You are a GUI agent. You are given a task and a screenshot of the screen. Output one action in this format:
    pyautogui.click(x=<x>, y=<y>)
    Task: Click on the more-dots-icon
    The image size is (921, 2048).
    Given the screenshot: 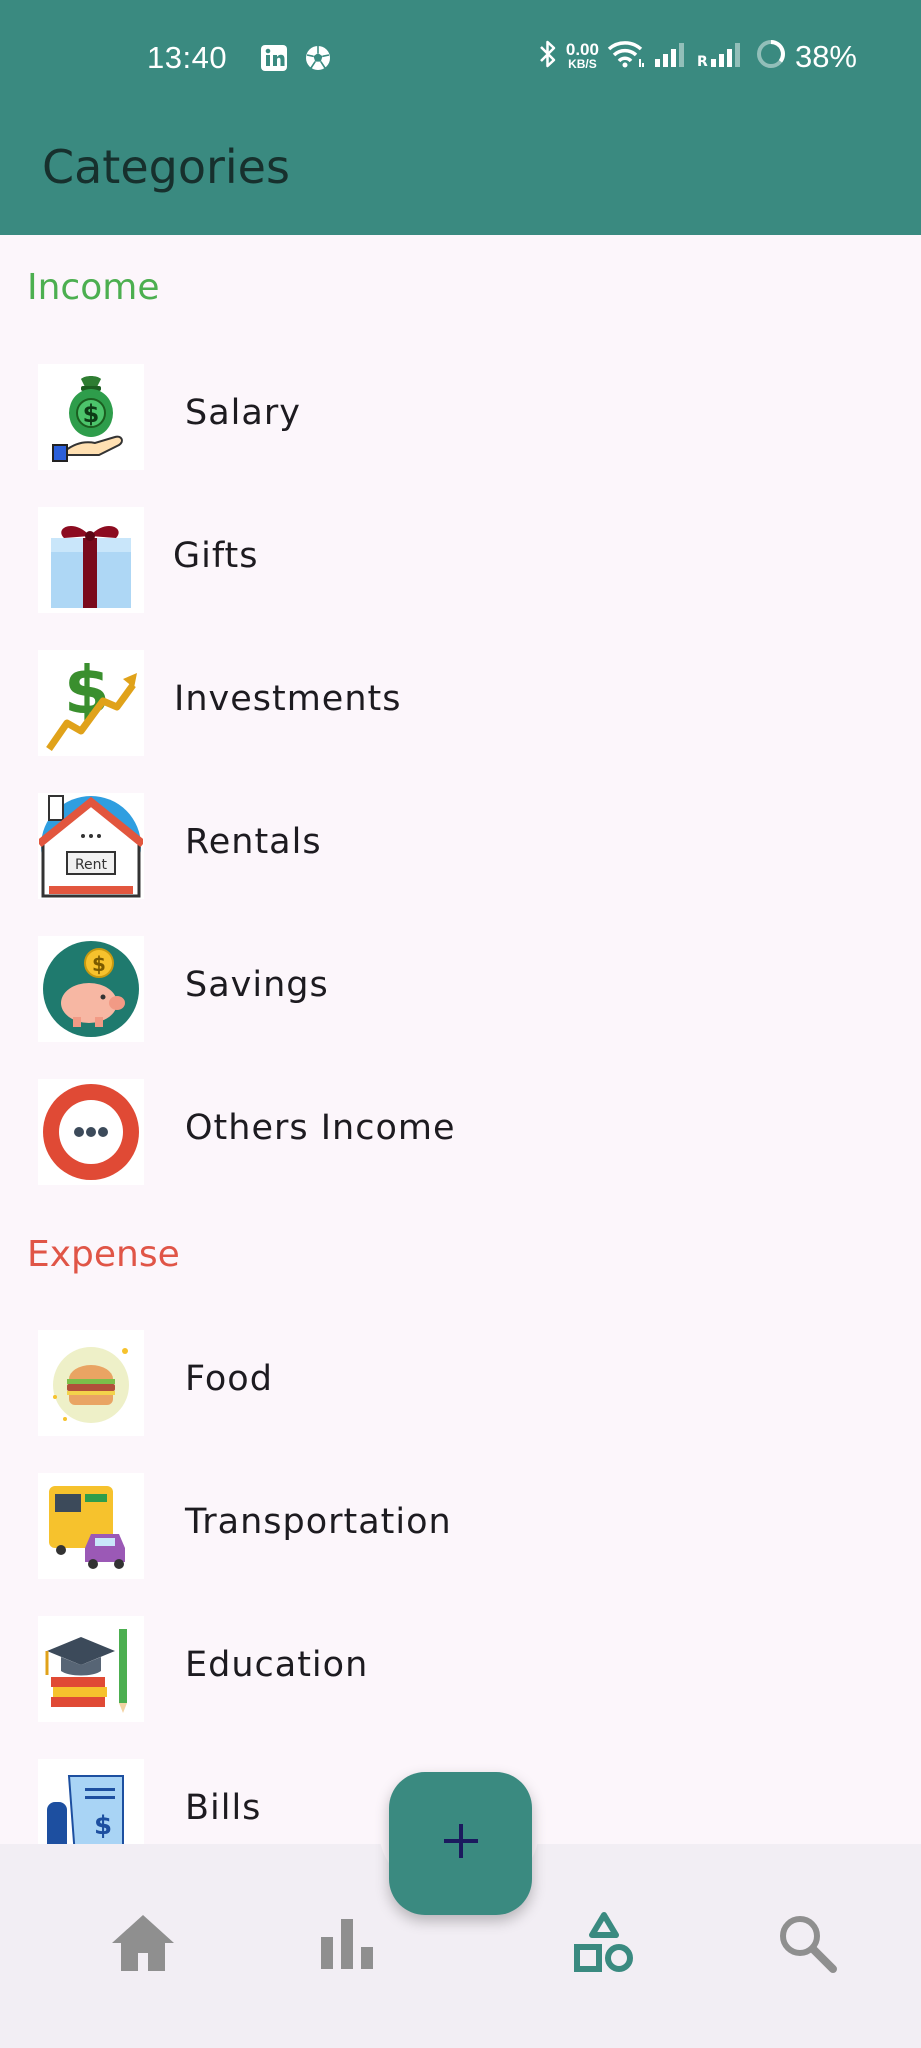 What is the action you would take?
    pyautogui.click(x=91, y=1132)
    